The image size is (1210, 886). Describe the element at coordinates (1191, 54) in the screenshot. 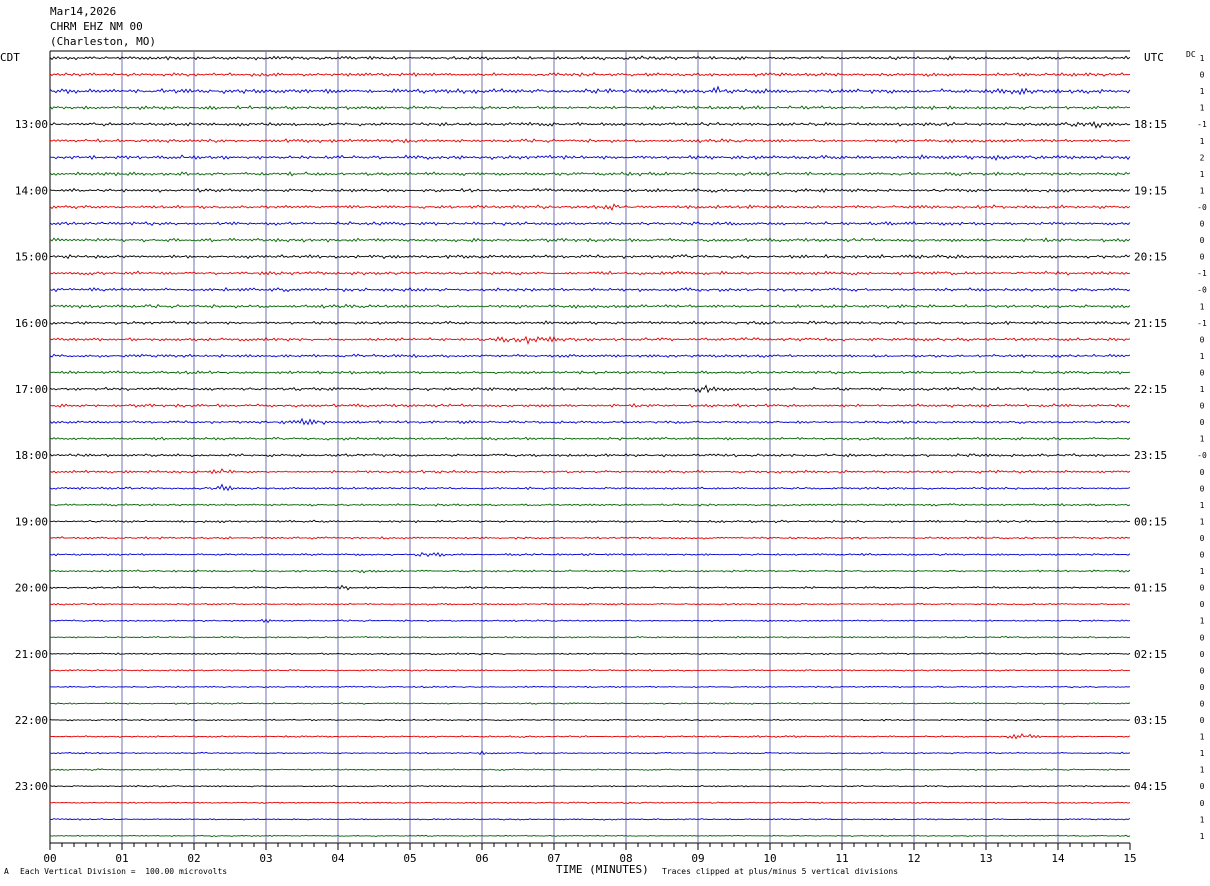

I see `dc-column-title: DC` at that location.